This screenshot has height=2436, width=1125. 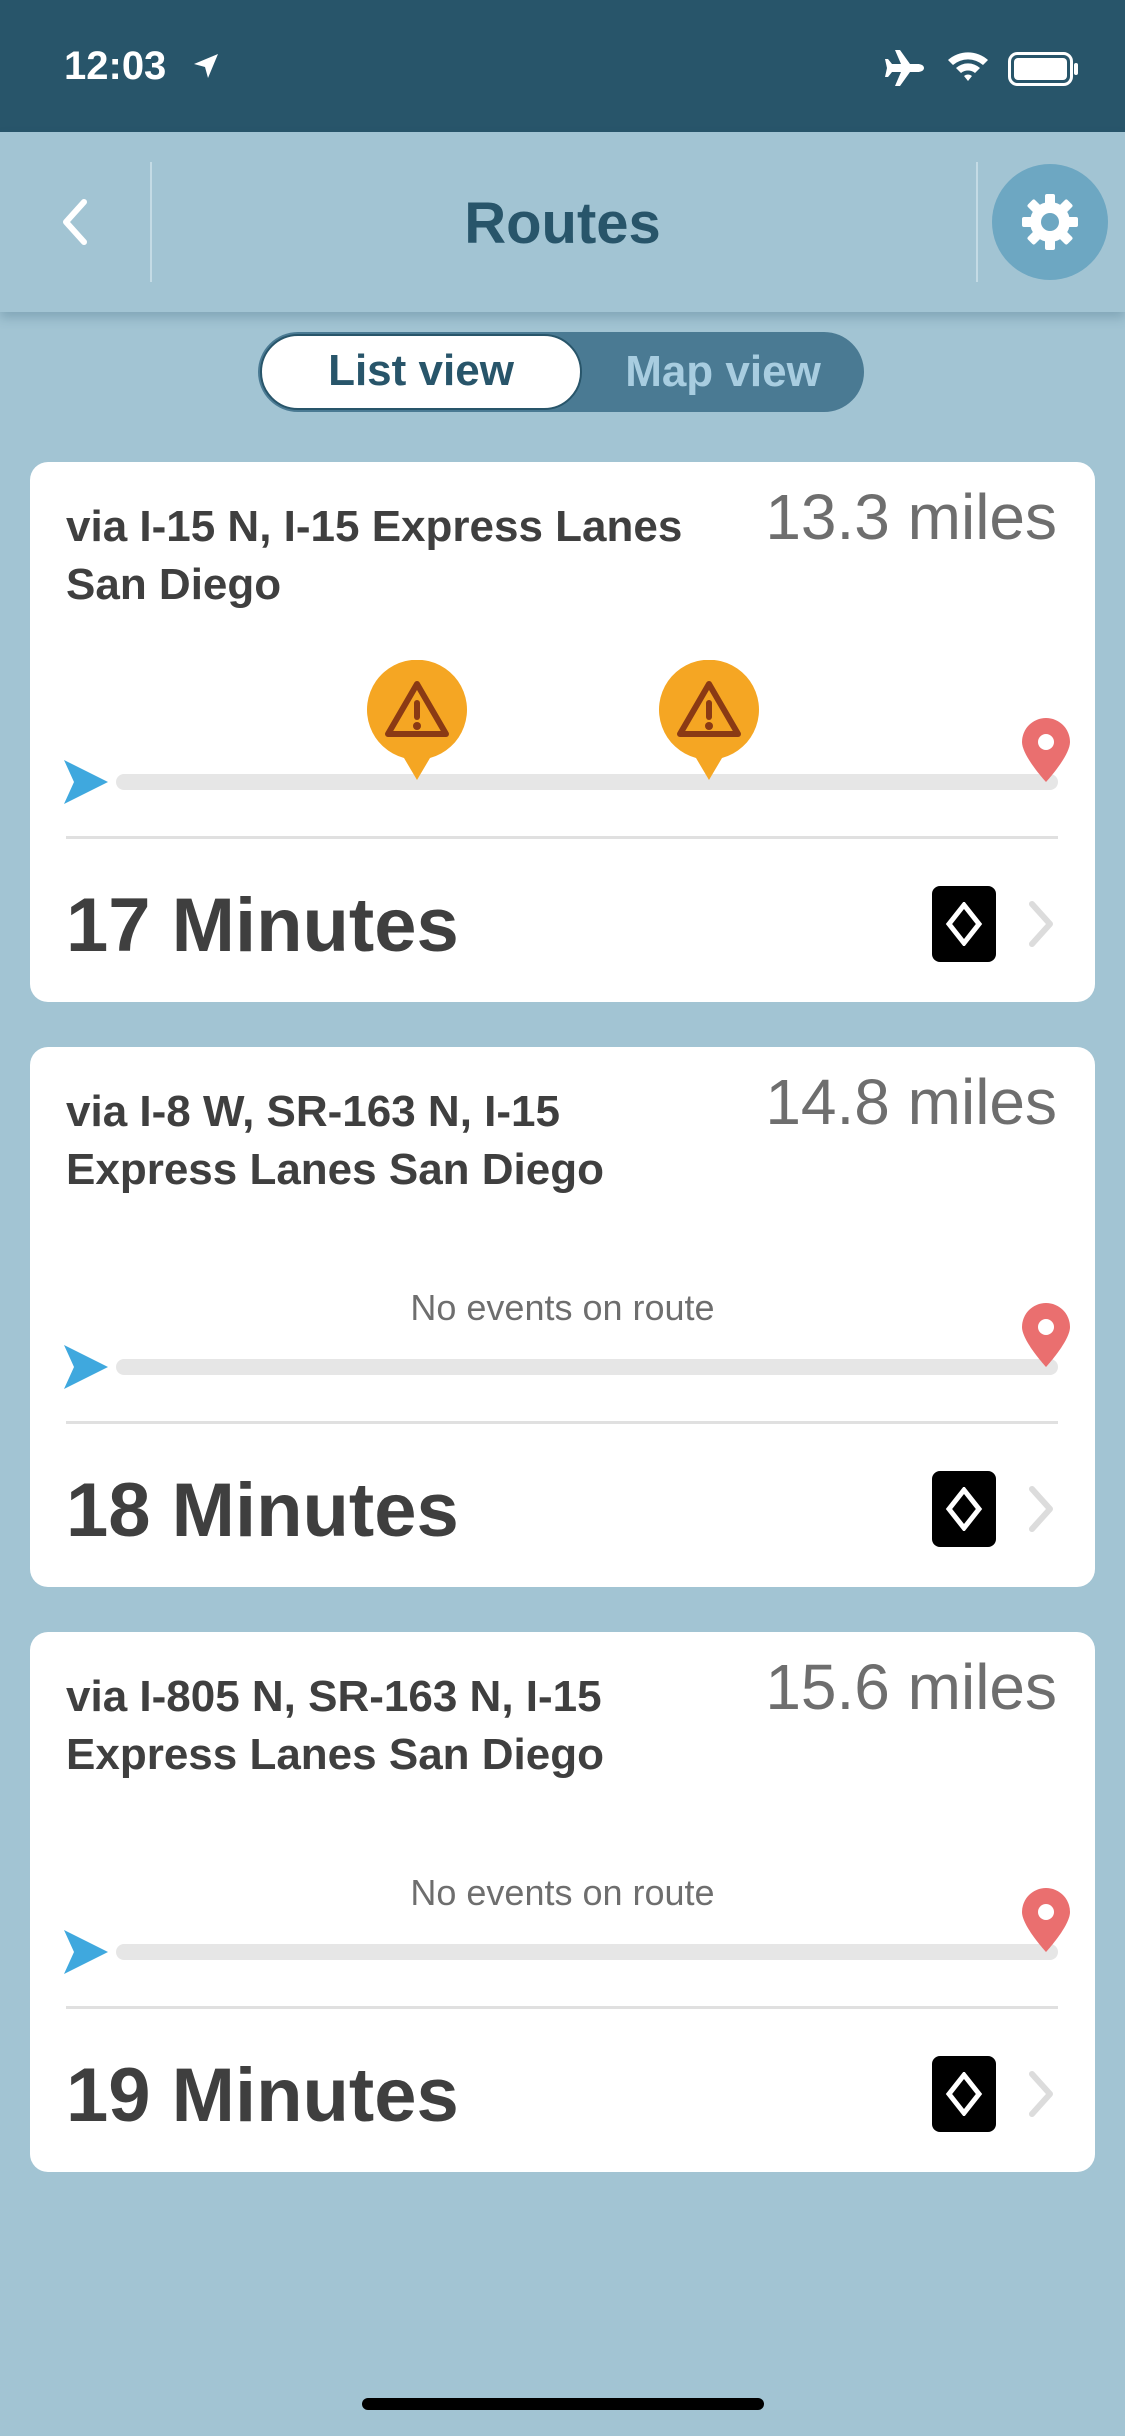 What do you see at coordinates (911, 1687) in the screenshot?
I see `route-distance: 15.6 miles` at bounding box center [911, 1687].